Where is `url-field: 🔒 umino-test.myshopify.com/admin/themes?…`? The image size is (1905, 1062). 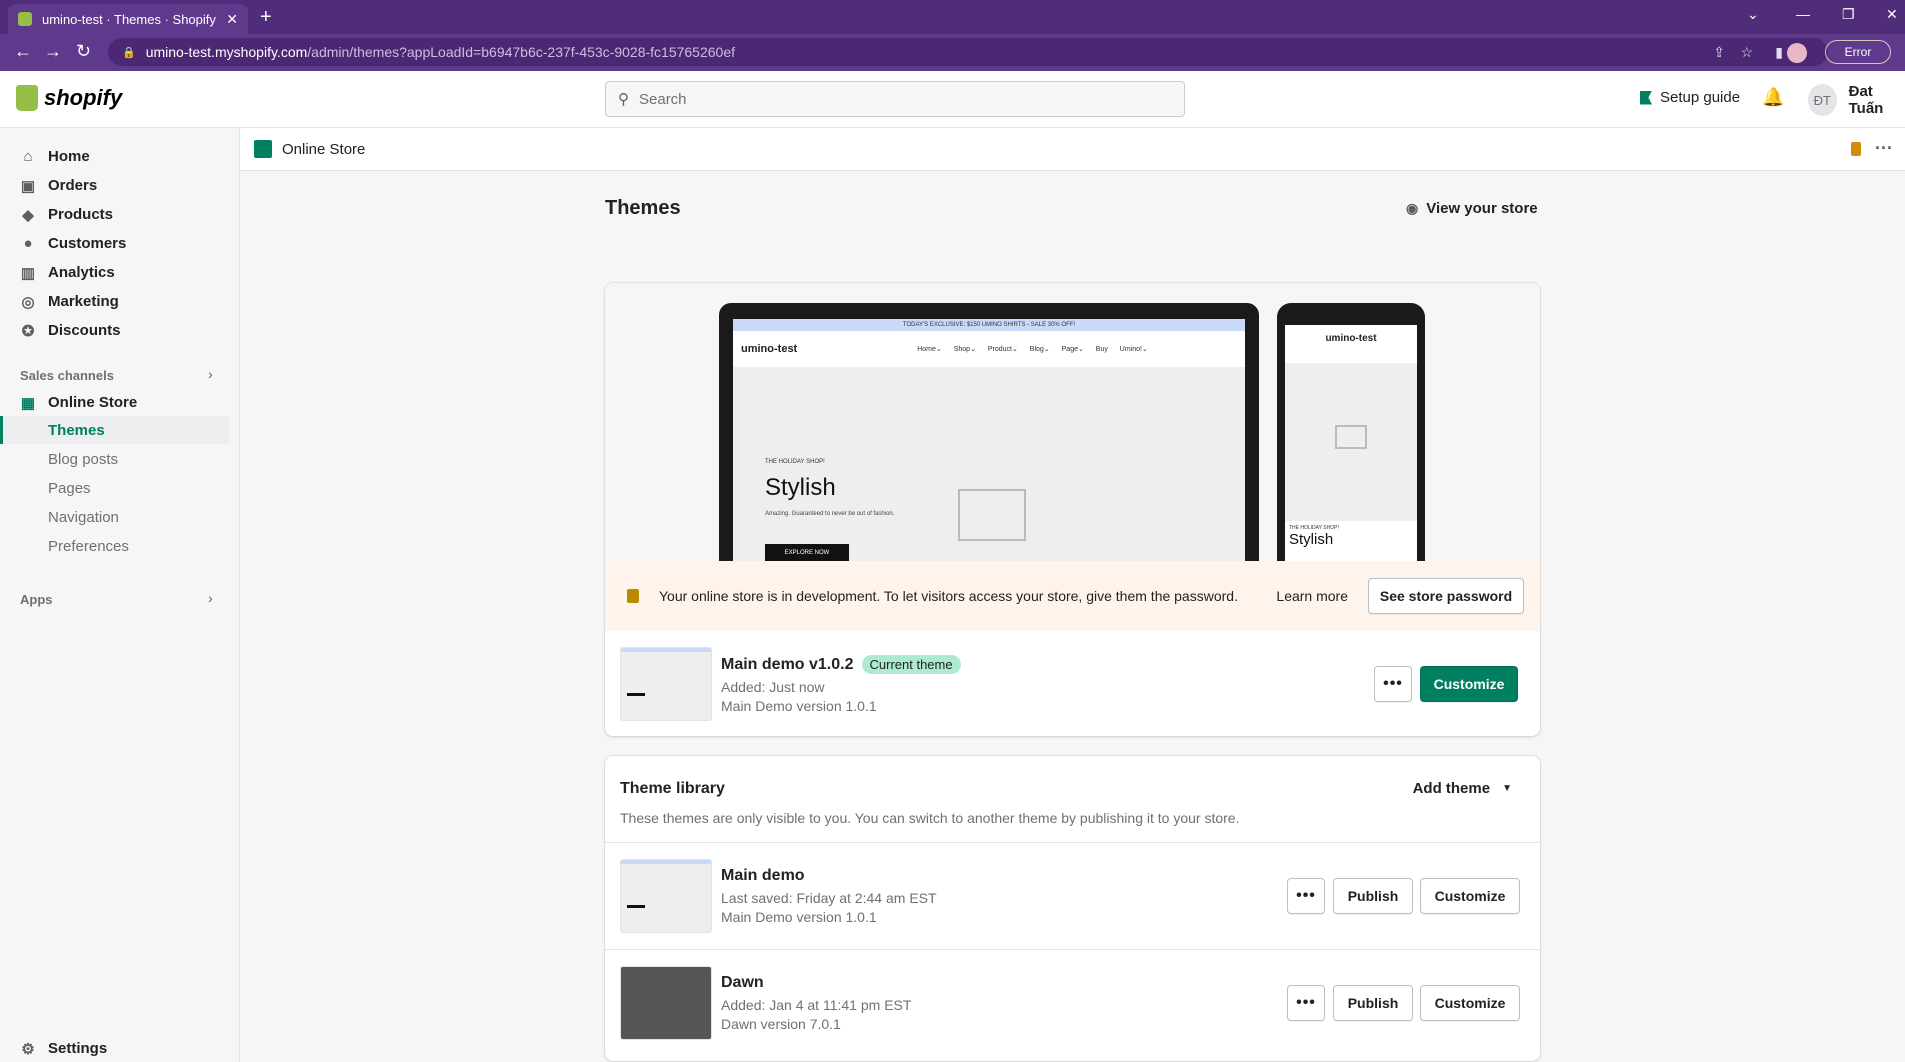
url-field: 🔒 umino-test.myshopify.com/admin/themes?… is located at coordinates (968, 52).